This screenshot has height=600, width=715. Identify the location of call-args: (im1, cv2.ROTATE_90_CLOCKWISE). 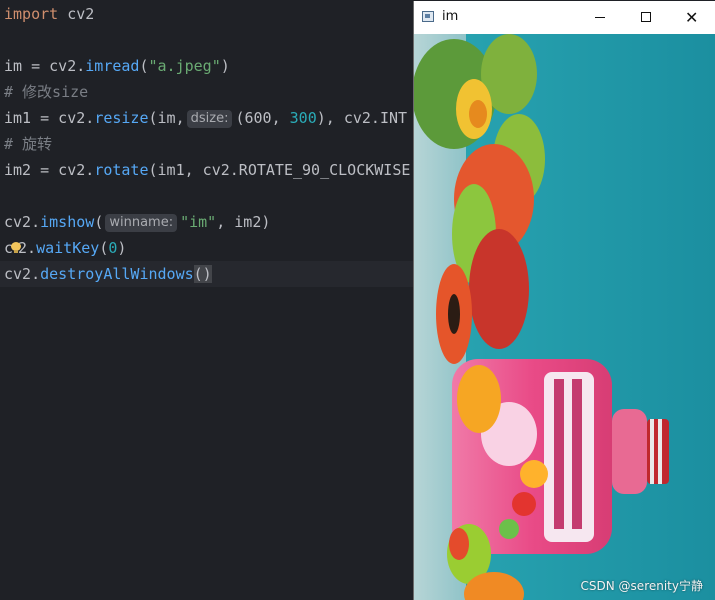
(284, 170).